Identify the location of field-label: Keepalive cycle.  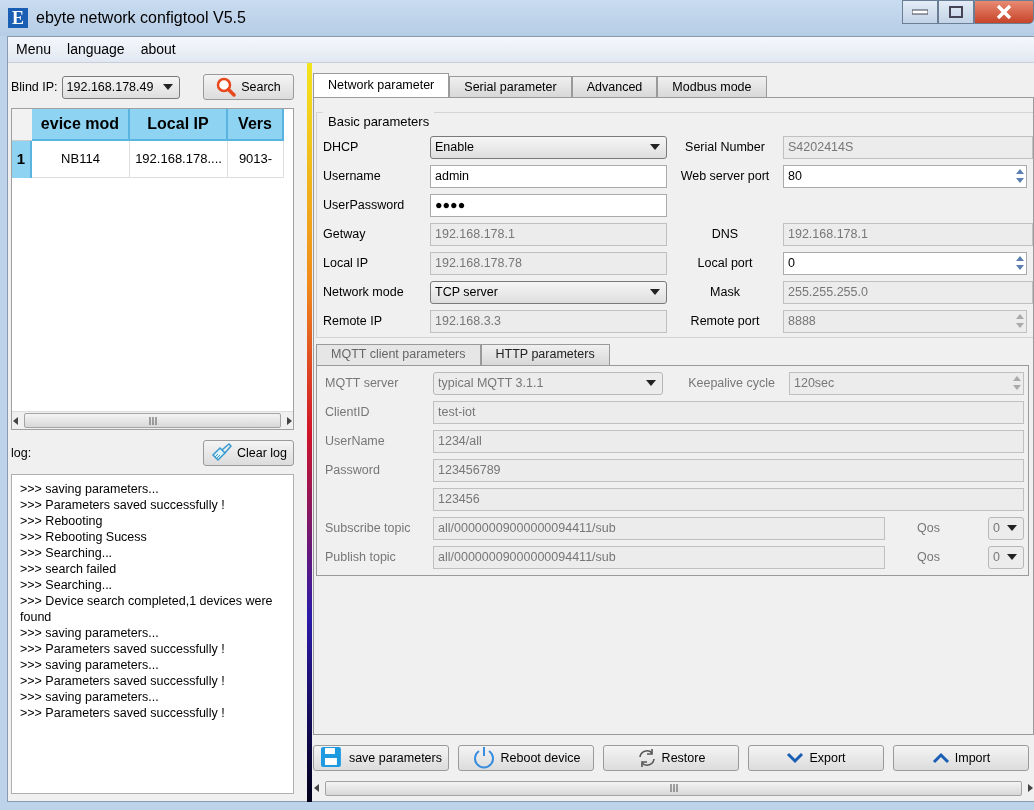
(731, 383).